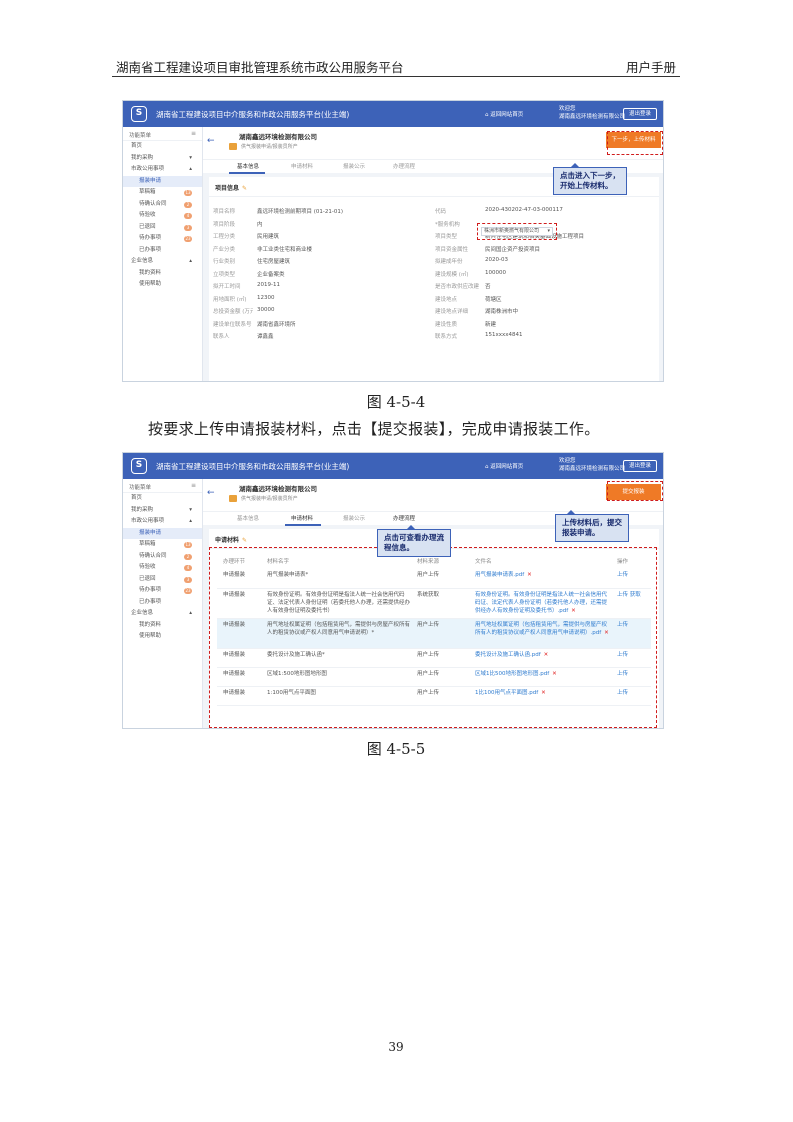 This screenshot has width=793, height=1122. What do you see at coordinates (493, 299) in the screenshot?
I see `field-value: 荷塘区` at bounding box center [493, 299].